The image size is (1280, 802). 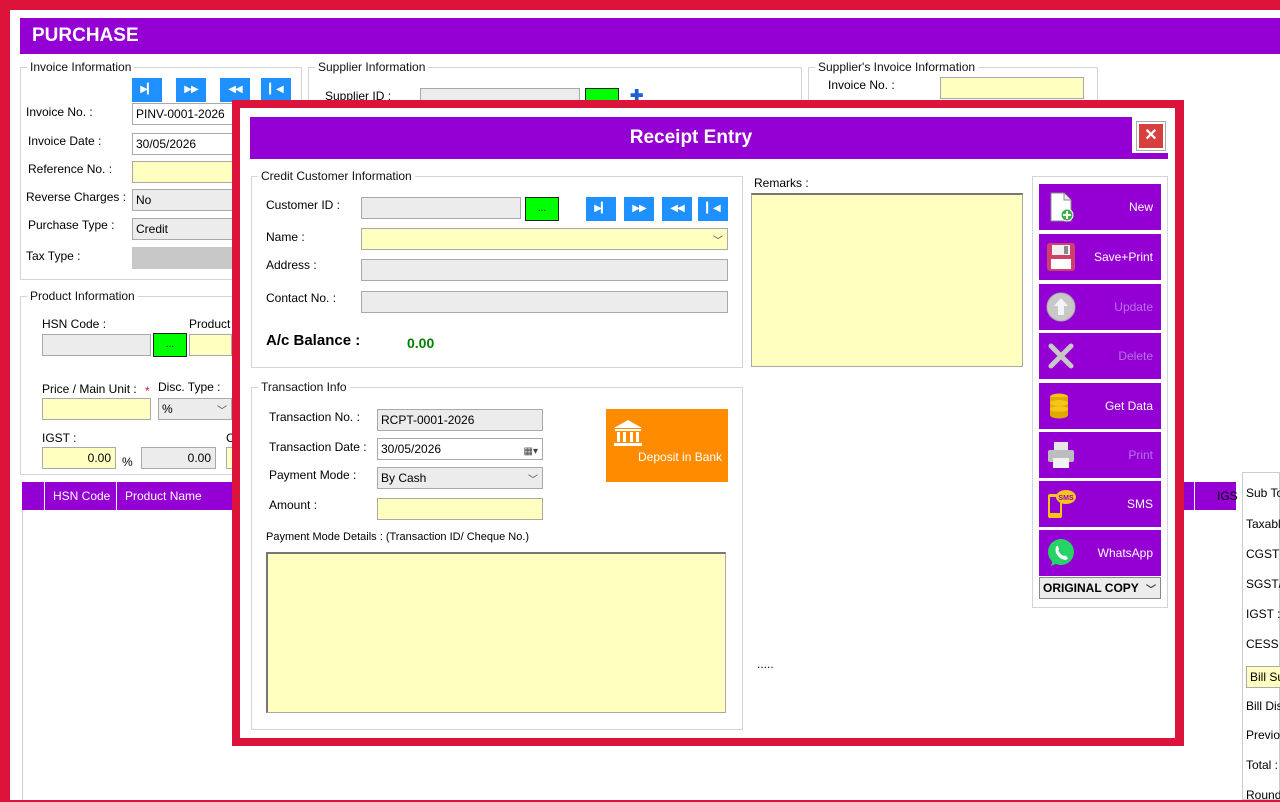 I want to click on receipt-nav-next-button: ▶▶, so click(x=639, y=209).